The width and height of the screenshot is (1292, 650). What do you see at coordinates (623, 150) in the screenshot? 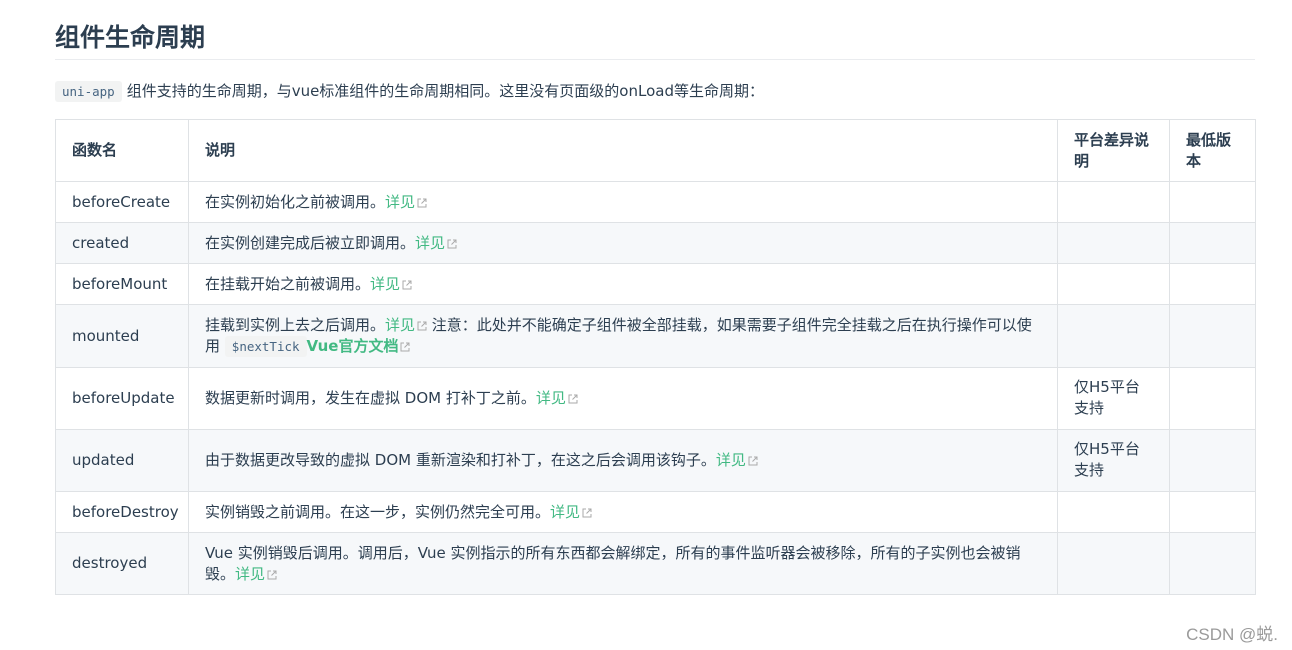
I see `header-description: 说明` at bounding box center [623, 150].